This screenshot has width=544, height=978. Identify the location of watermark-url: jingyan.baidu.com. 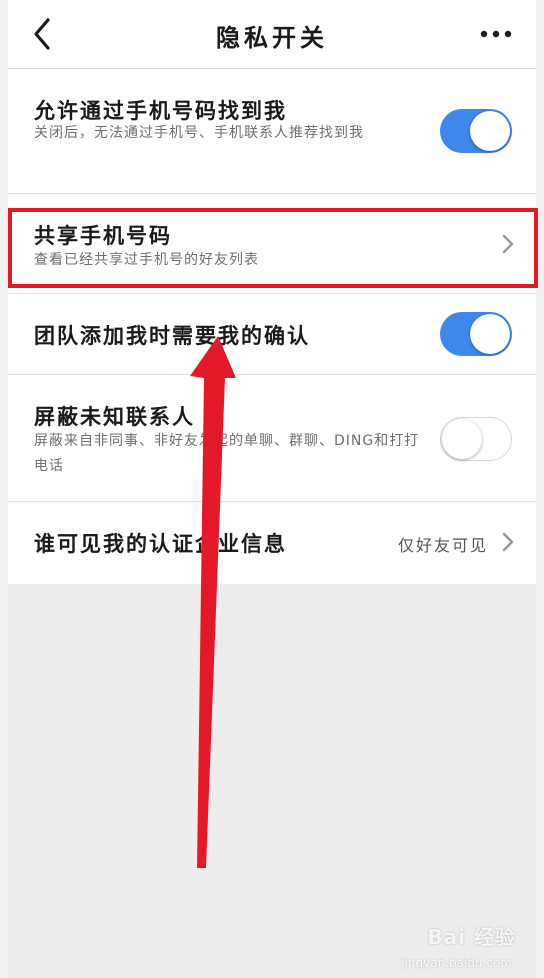
(456, 963).